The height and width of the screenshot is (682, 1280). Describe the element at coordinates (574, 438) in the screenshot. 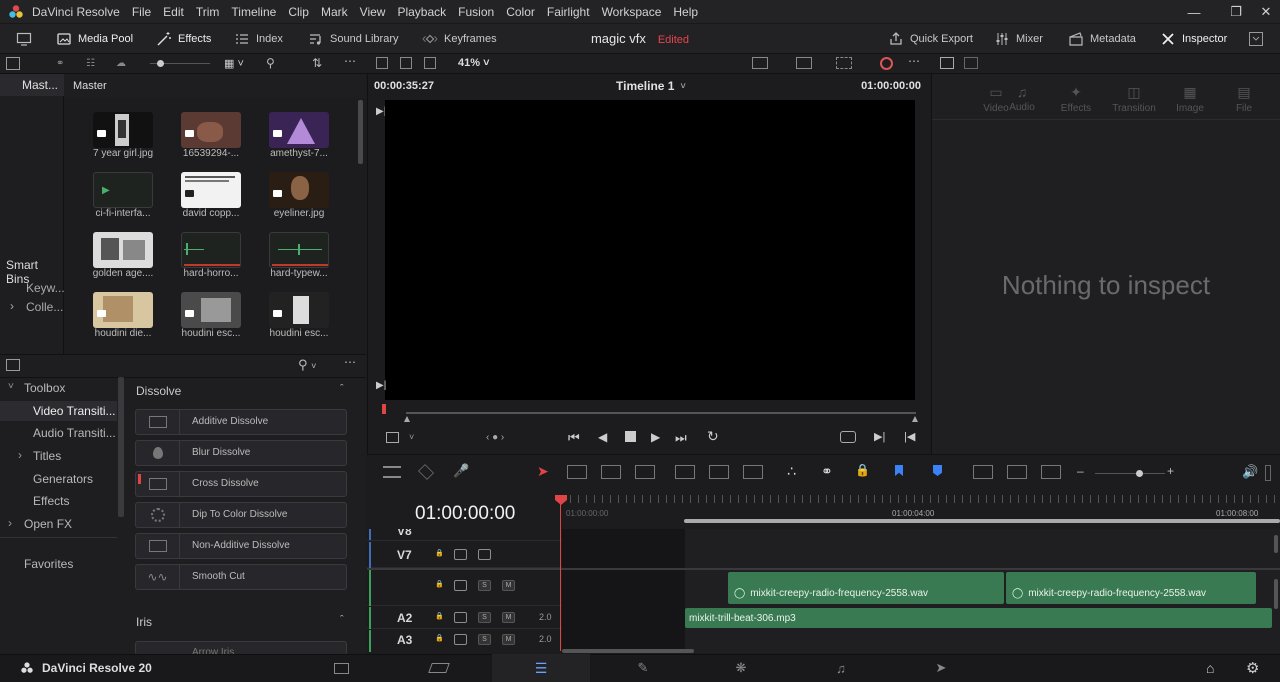

I see `go-to-start-icon: ⏮` at that location.